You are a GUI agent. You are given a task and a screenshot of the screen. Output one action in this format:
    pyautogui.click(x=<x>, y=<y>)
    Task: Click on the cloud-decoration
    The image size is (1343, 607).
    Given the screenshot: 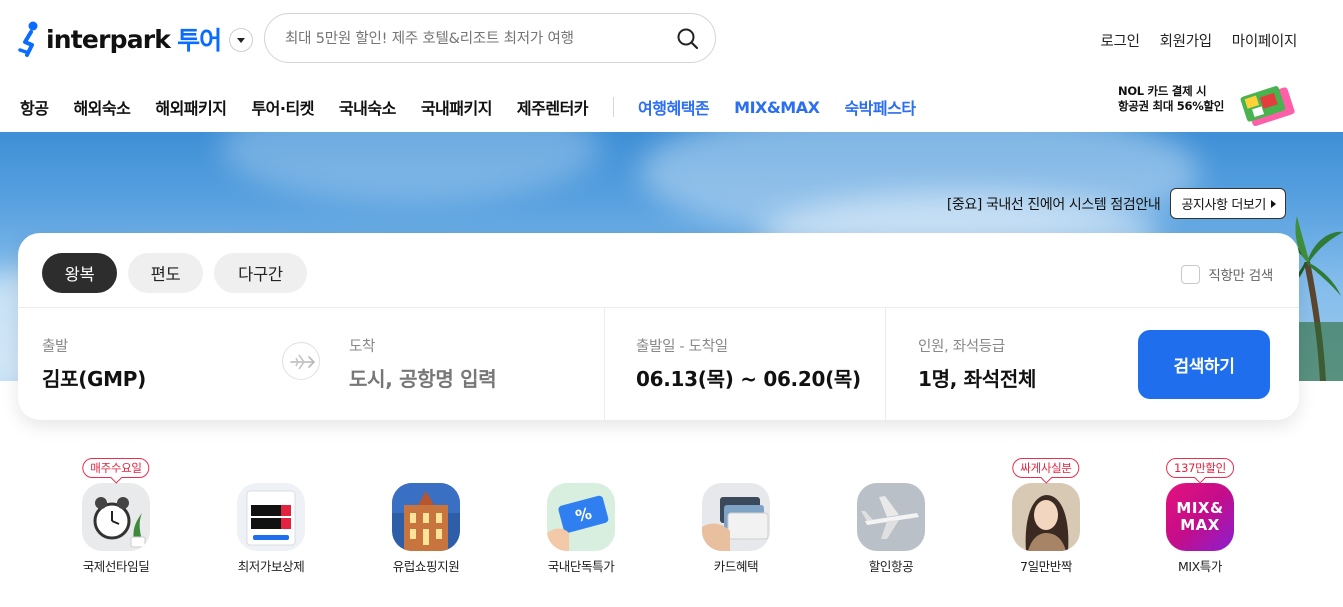 What is the action you would take?
    pyautogui.click(x=410, y=167)
    